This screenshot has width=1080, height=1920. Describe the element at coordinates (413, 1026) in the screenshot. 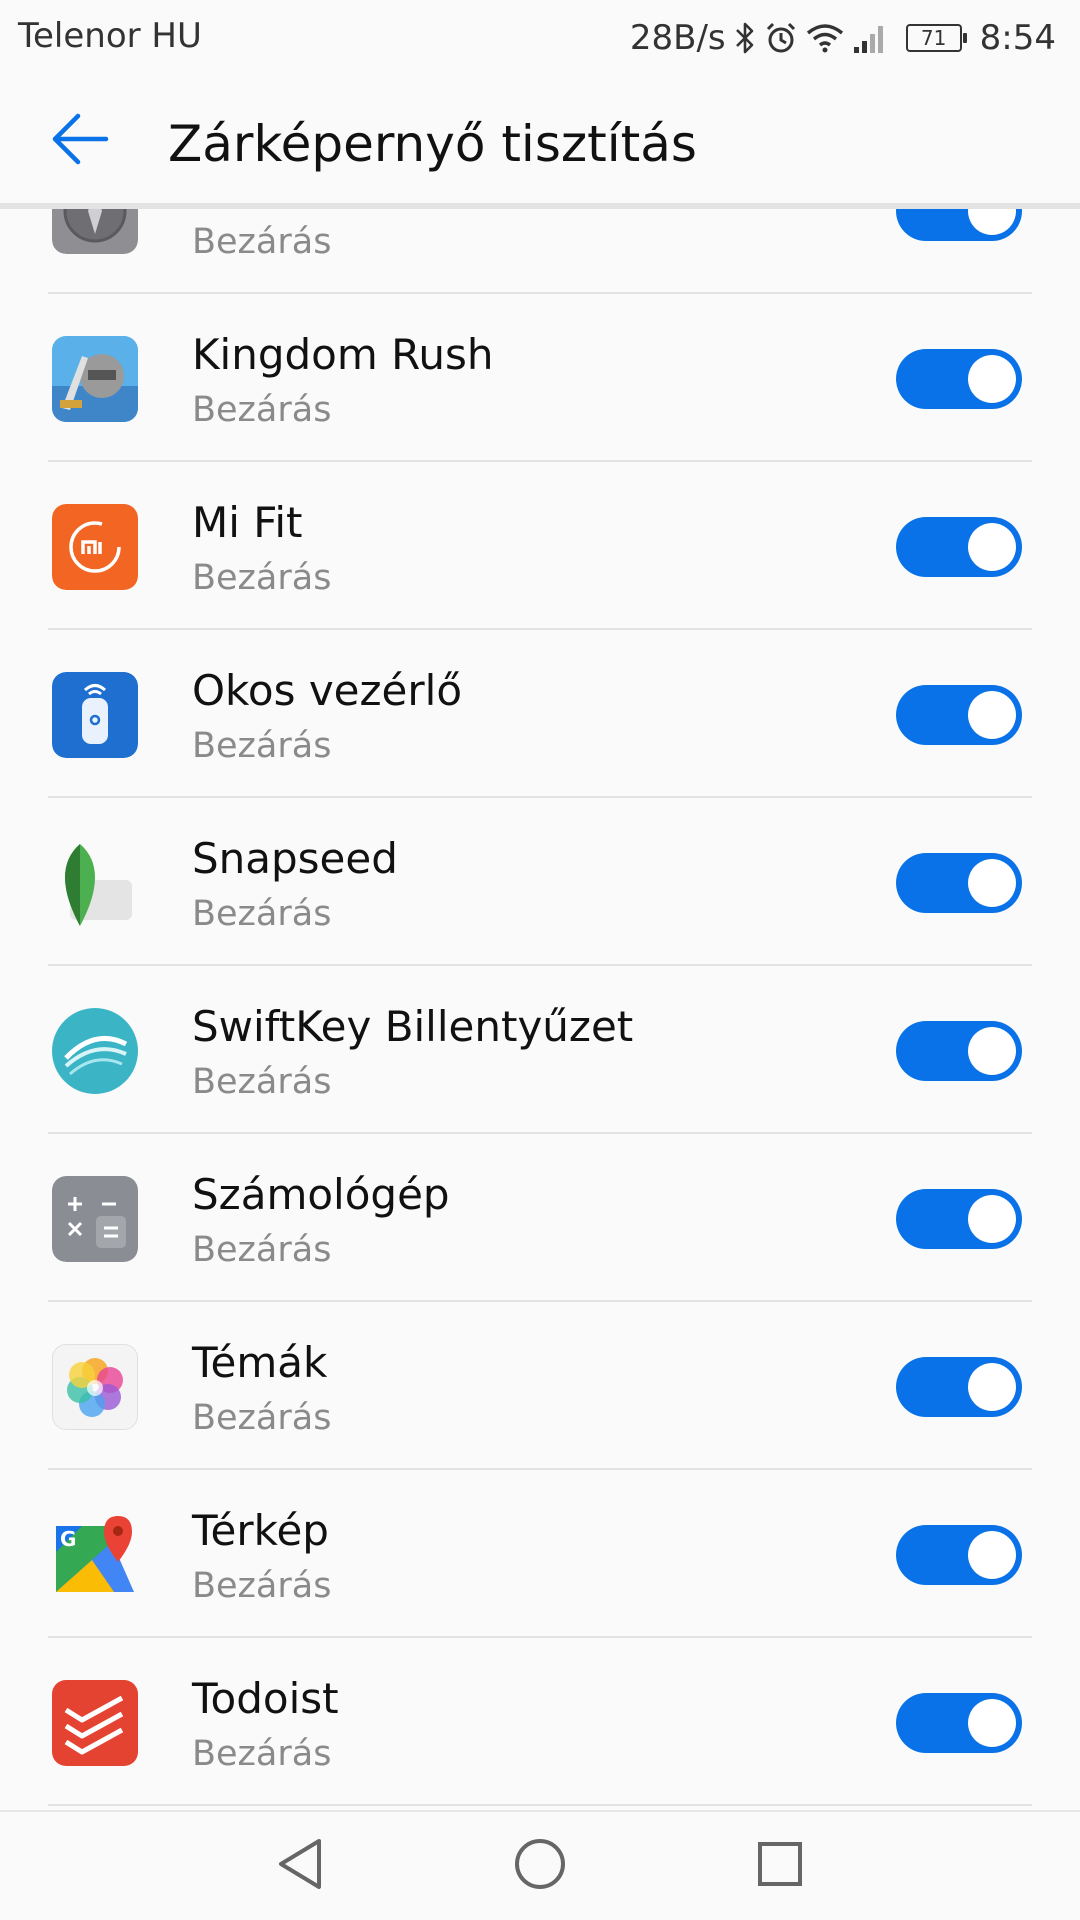

I see `app-name: SwiftKey Billentyűzet` at that location.